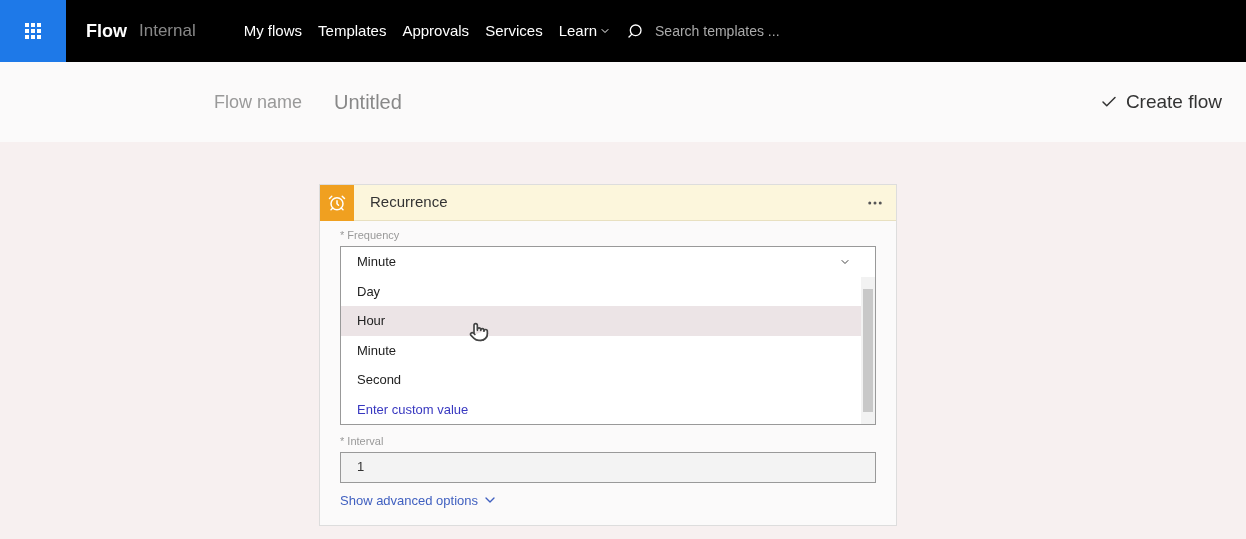 This screenshot has width=1246, height=539. What do you see at coordinates (601, 380) in the screenshot?
I see `dropdown-option: Second` at bounding box center [601, 380].